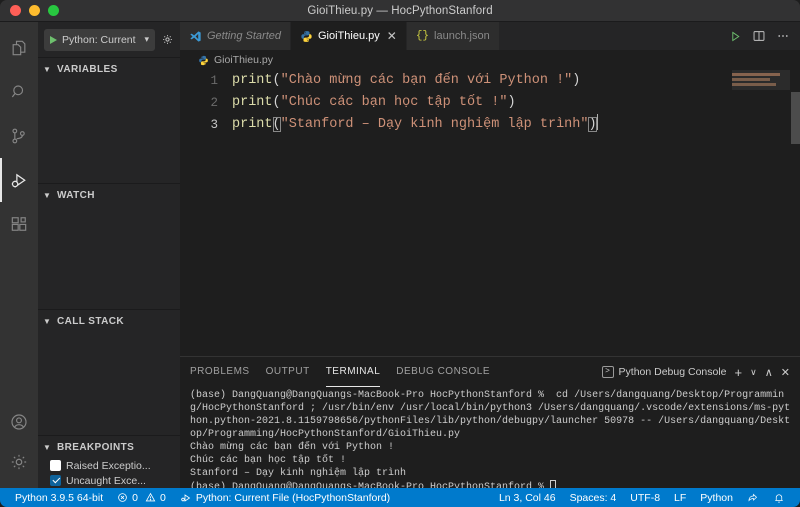 Image resolution: width=800 pixels, height=507 pixels. What do you see at coordinates (109, 69) in the screenshot?
I see `pane-header-variables: ▼ VARIABLES` at bounding box center [109, 69].